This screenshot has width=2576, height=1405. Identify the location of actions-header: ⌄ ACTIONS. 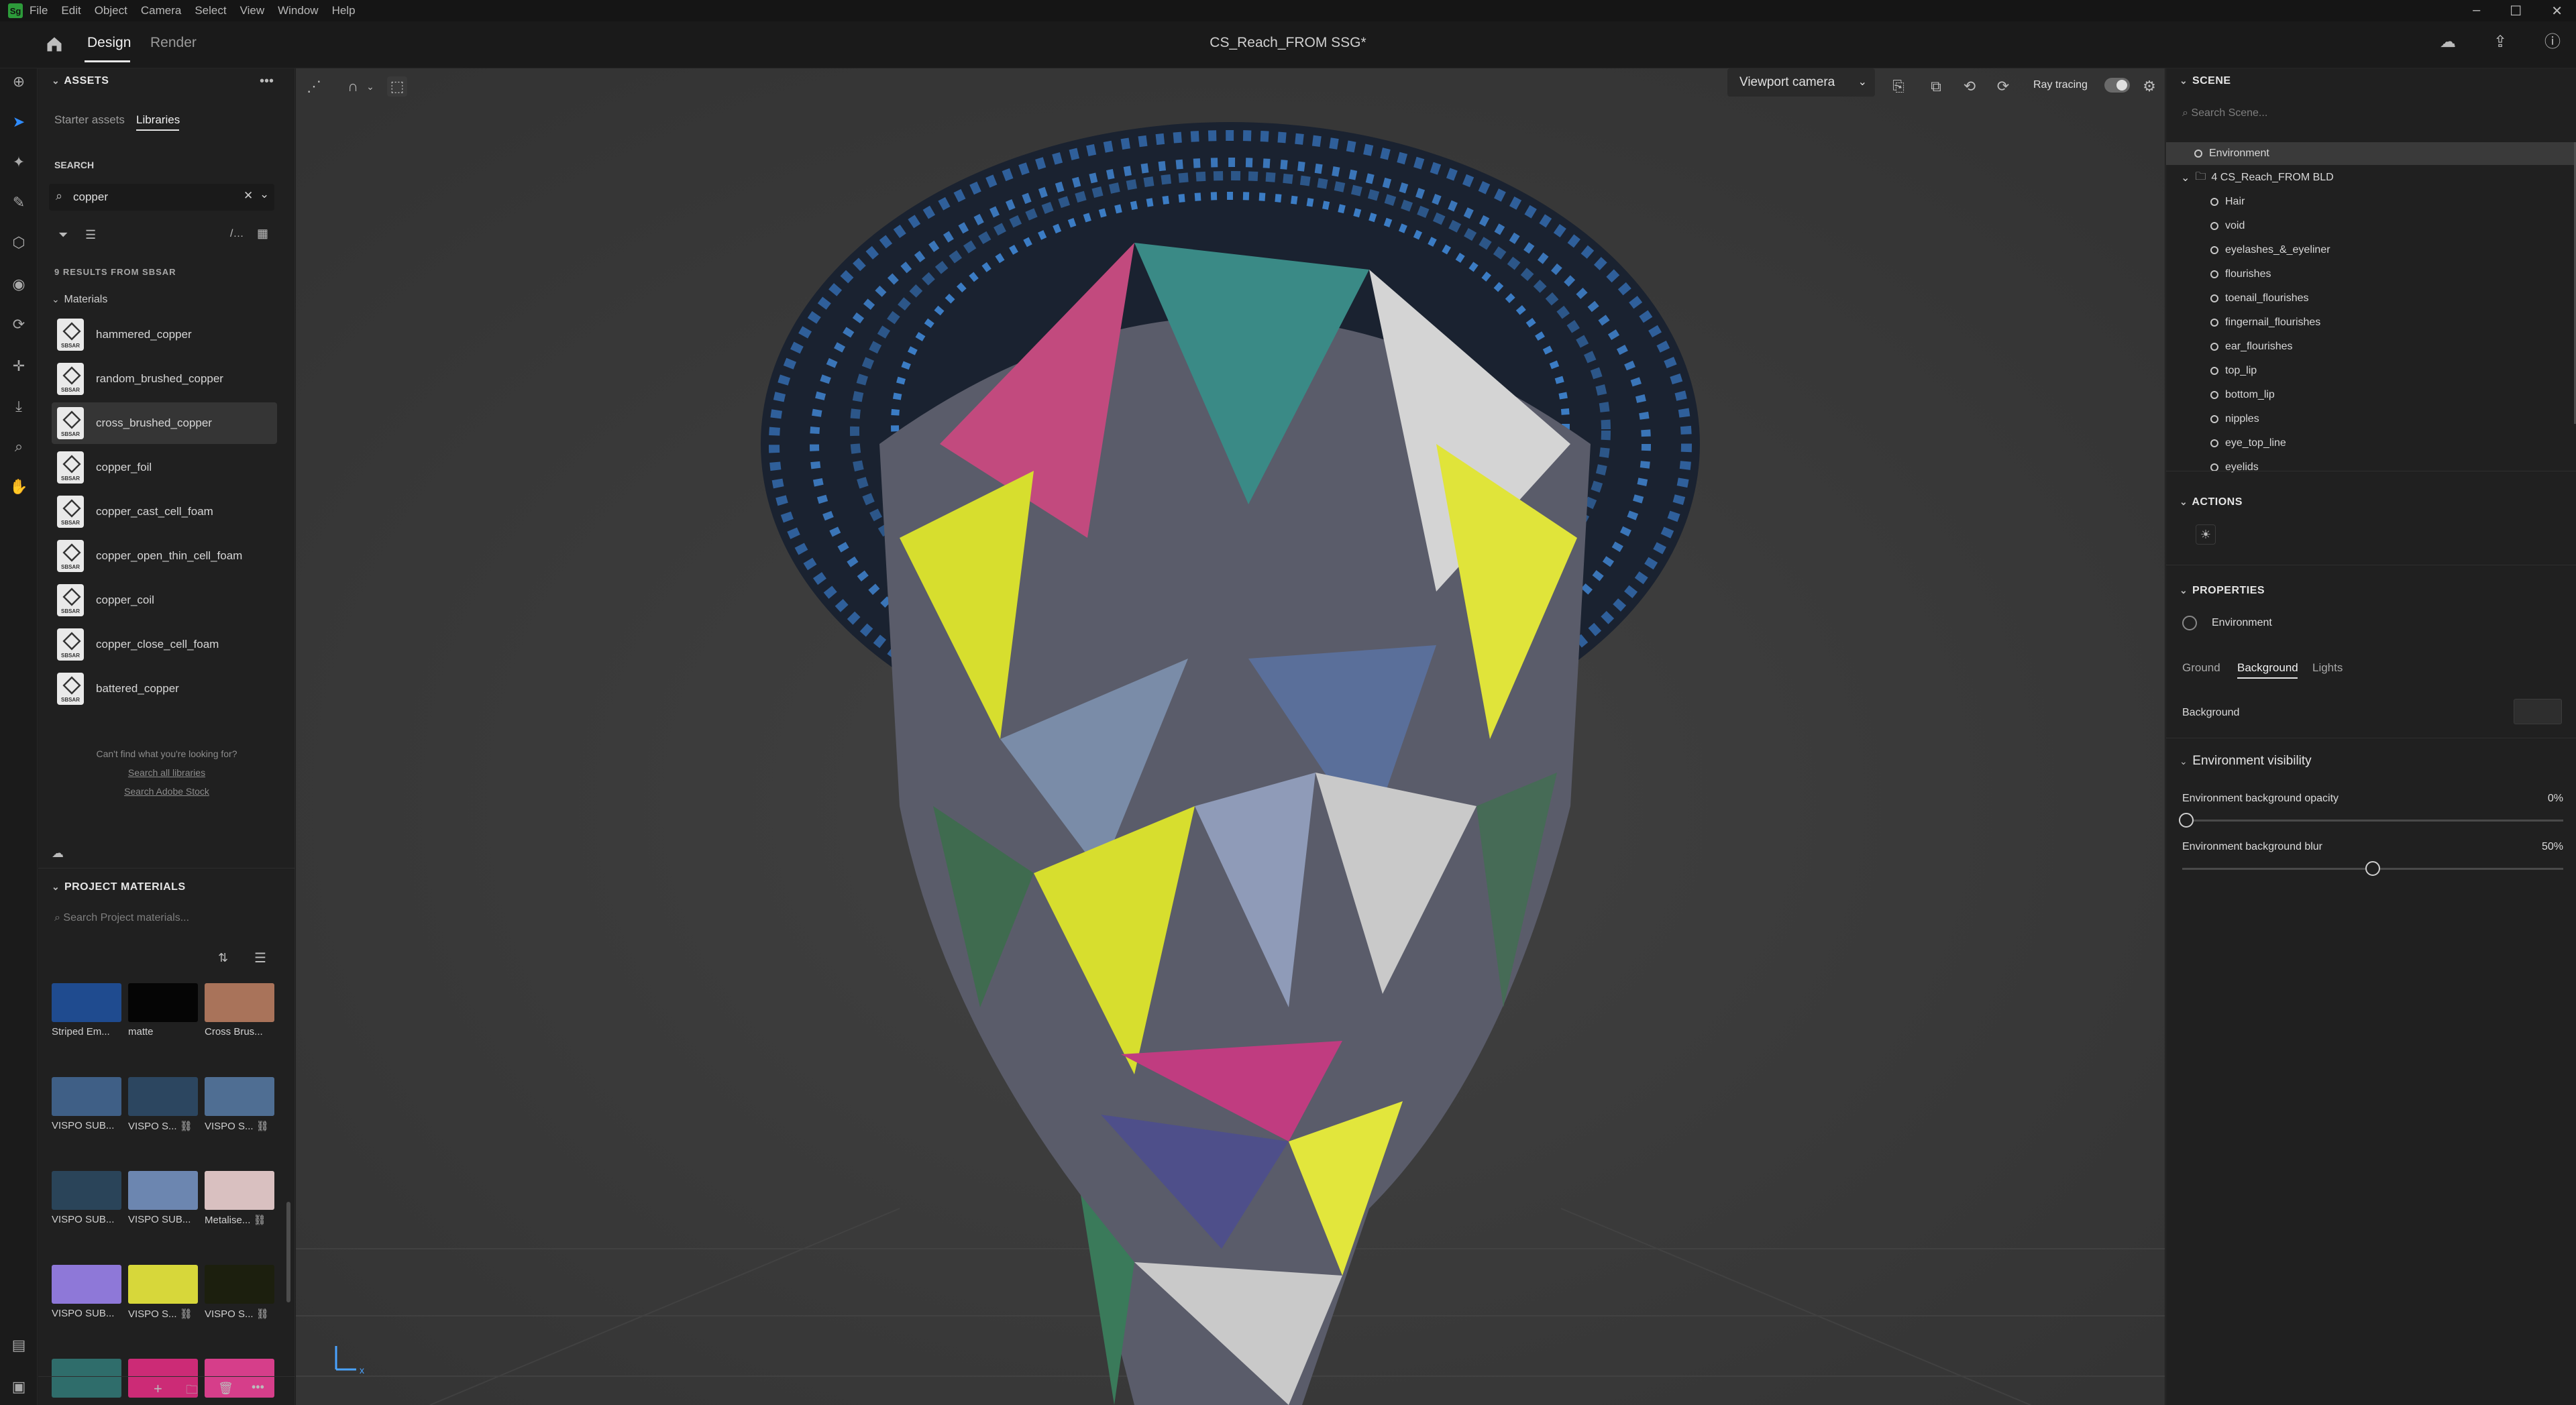
(2211, 502).